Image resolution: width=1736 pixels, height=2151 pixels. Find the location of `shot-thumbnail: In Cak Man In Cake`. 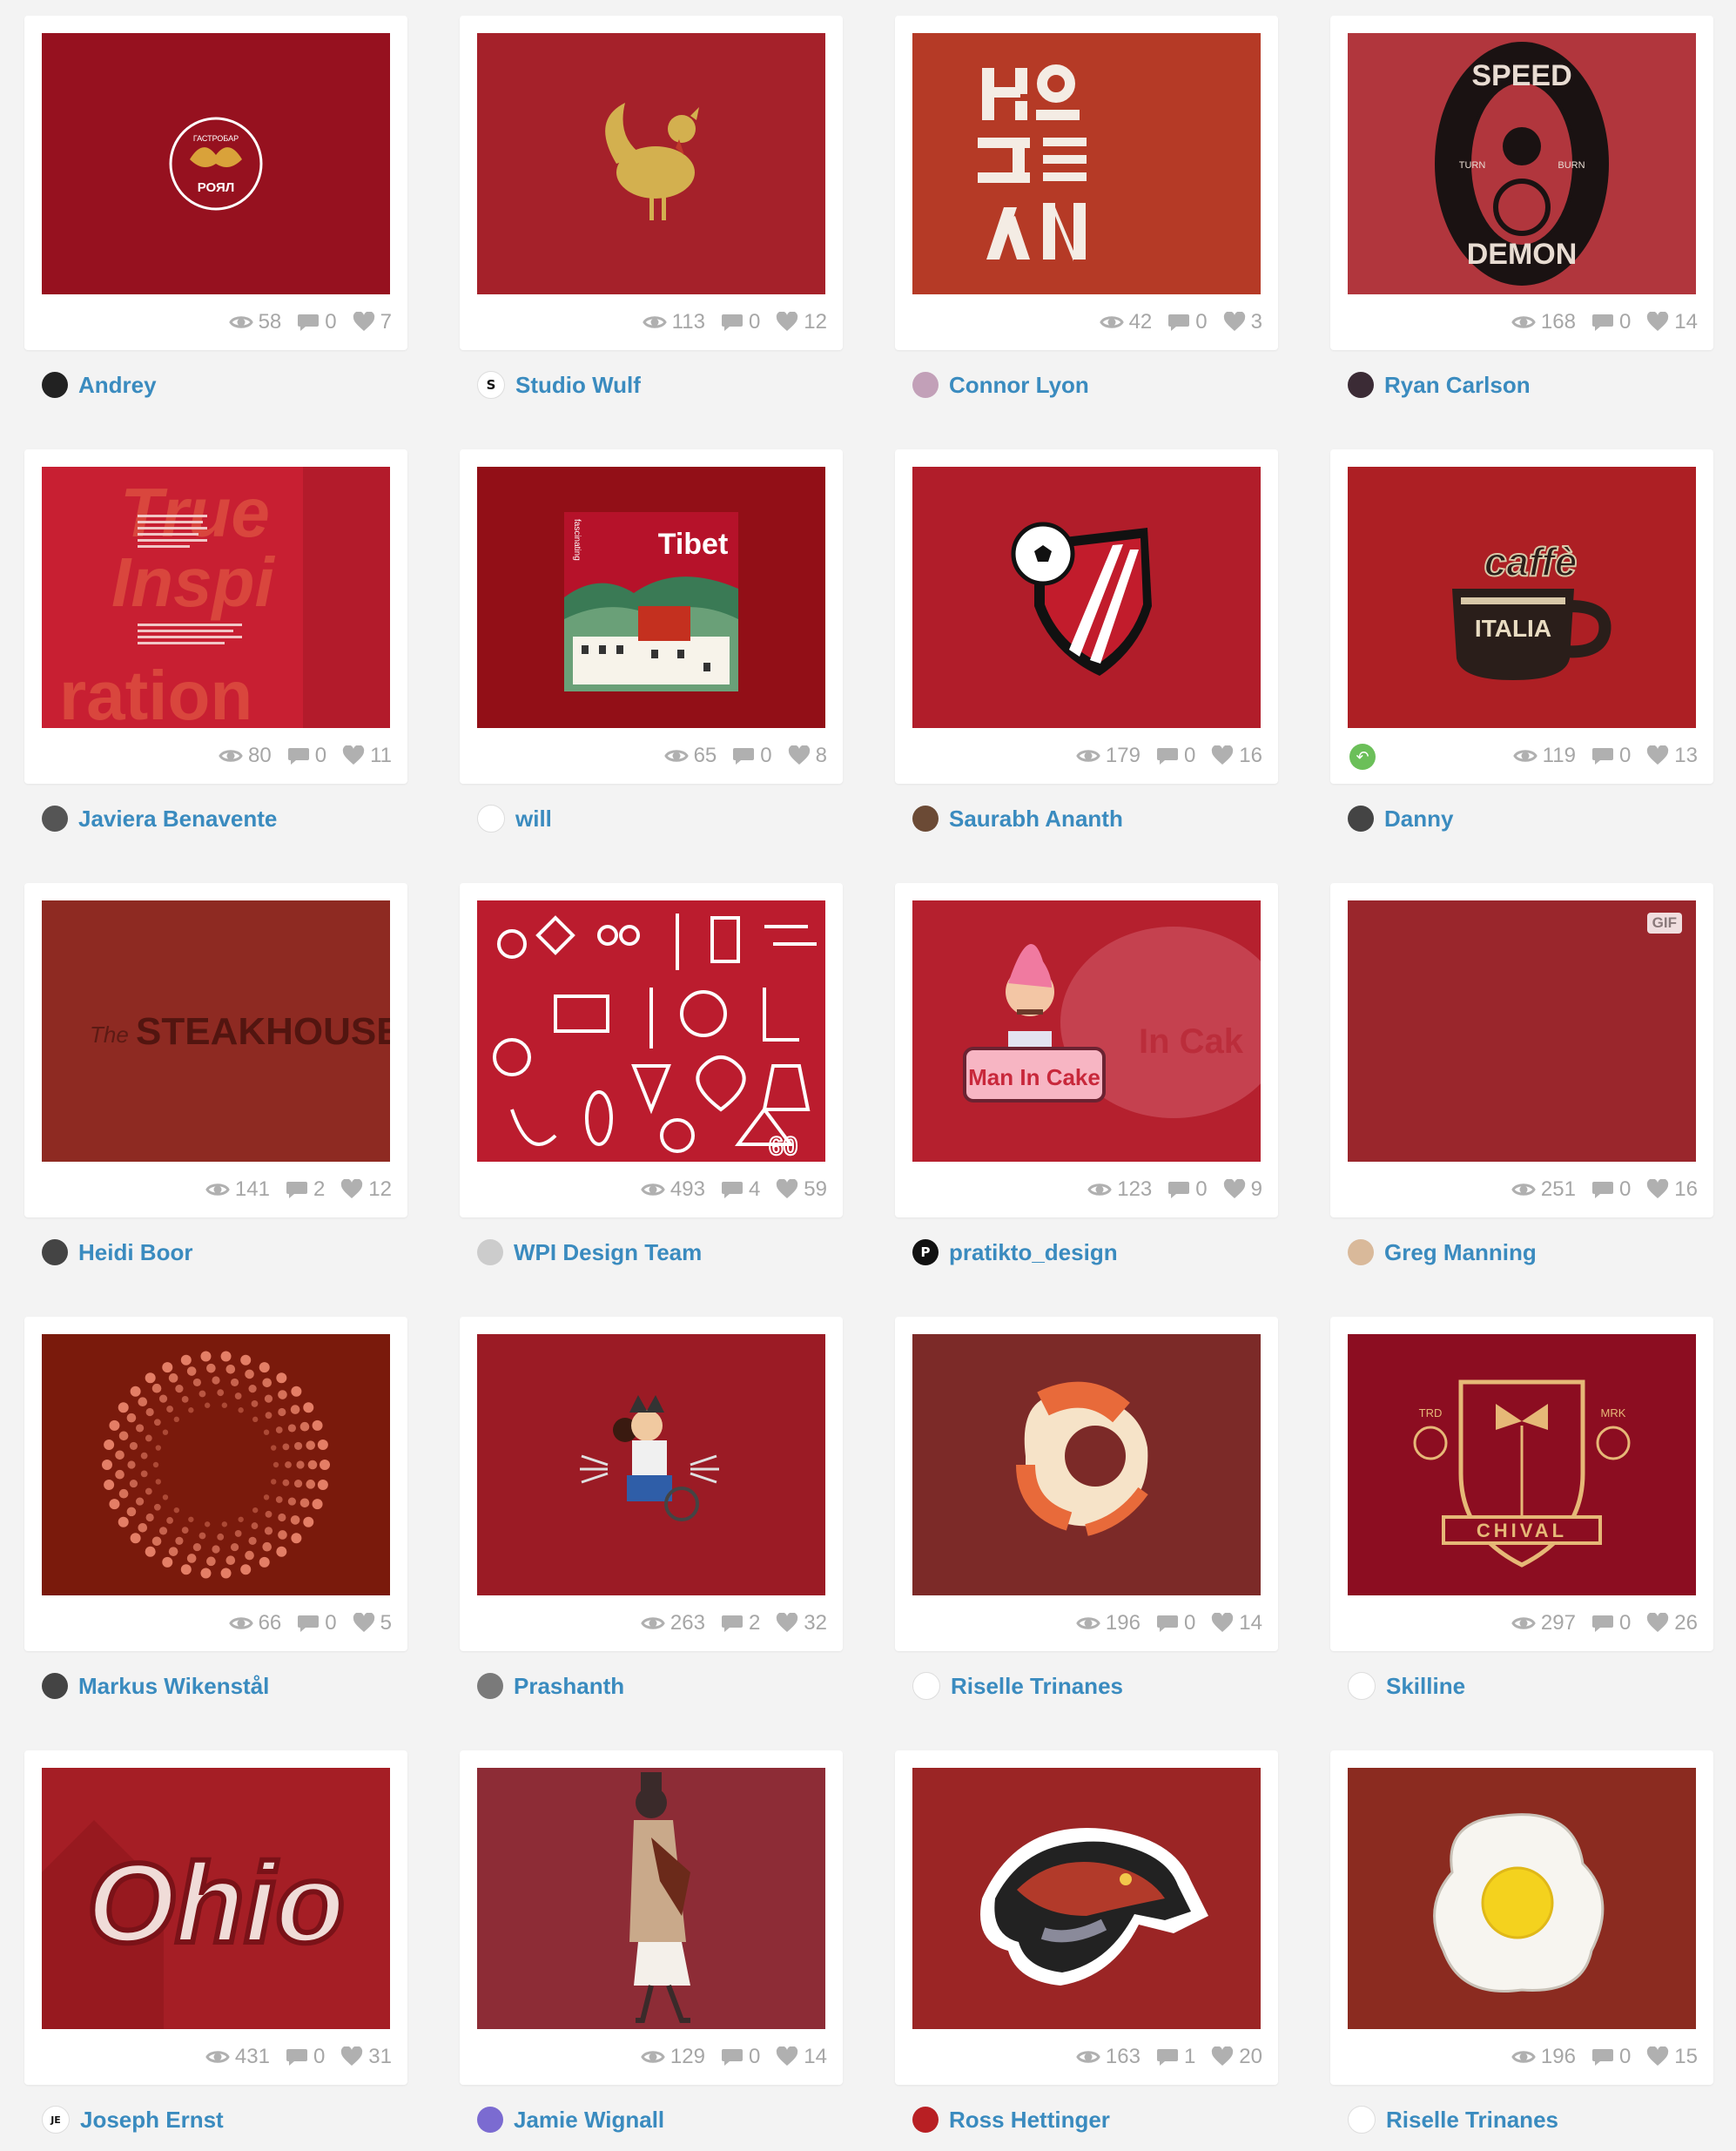

shot-thumbnail: In Cak Man In Cake is located at coordinates (1086, 1031).